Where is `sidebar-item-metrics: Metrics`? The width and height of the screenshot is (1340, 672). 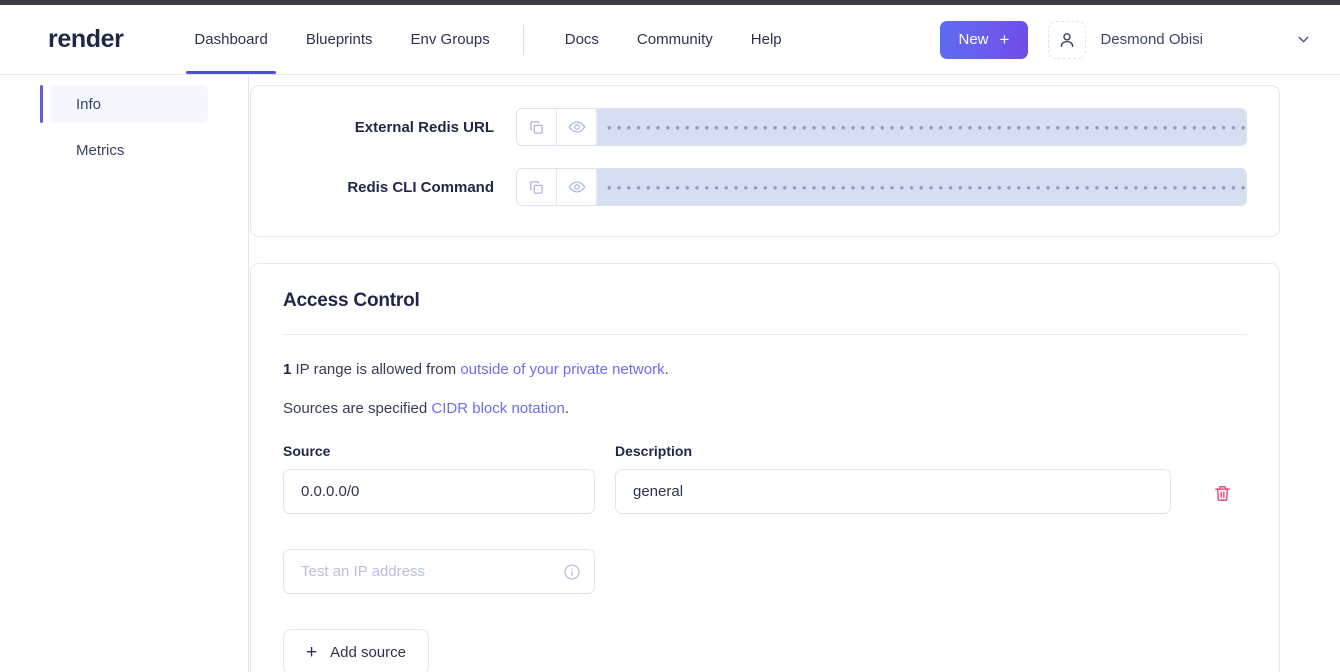 sidebar-item-metrics: Metrics is located at coordinates (129, 150).